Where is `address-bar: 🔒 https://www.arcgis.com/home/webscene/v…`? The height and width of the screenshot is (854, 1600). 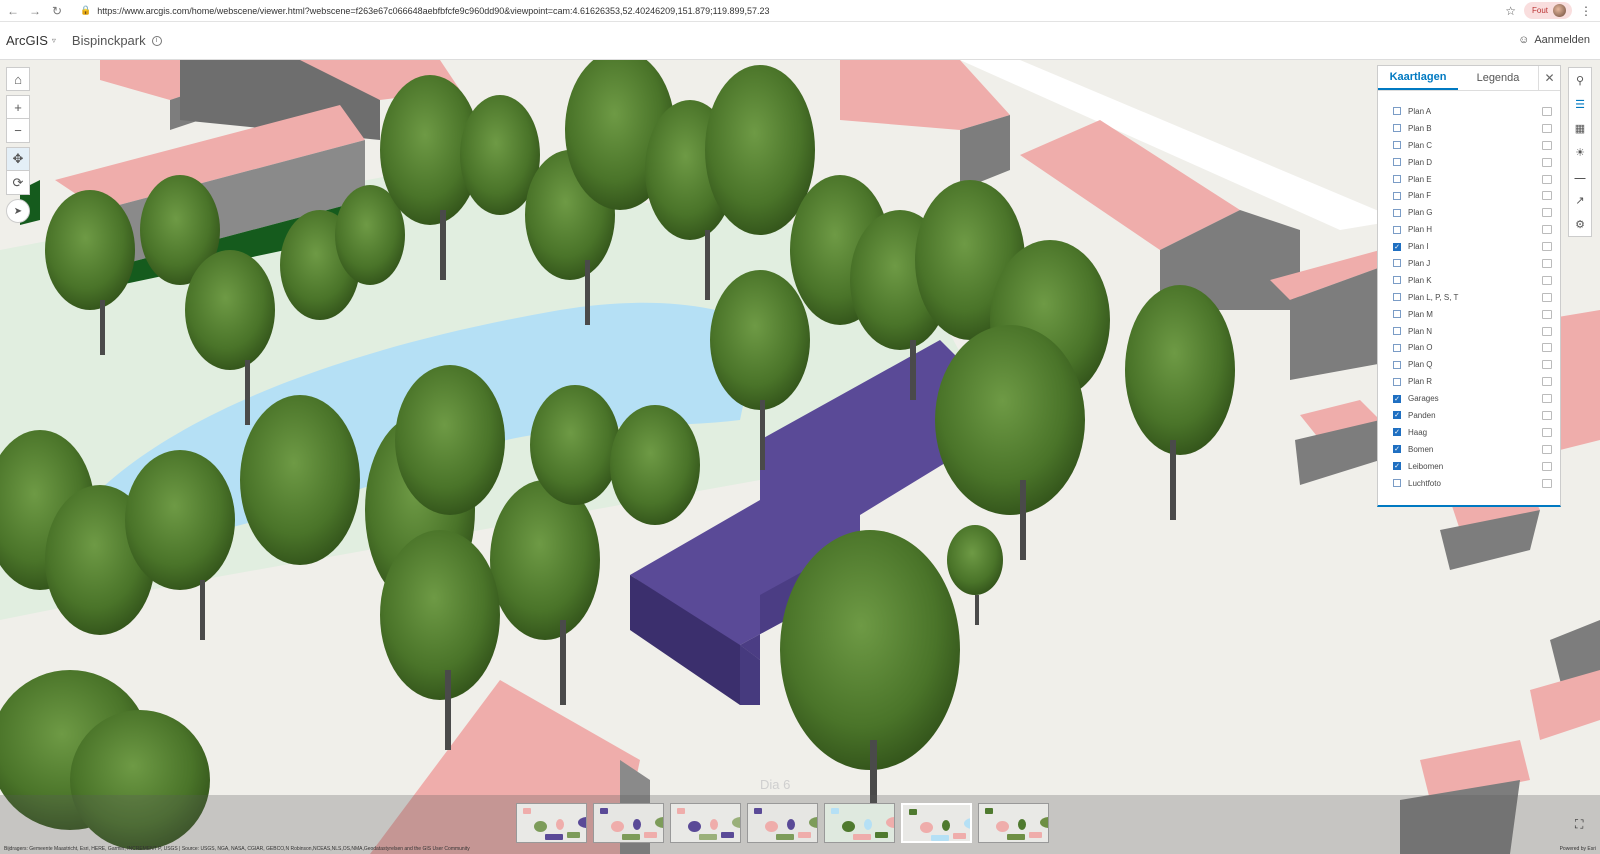 address-bar: 🔒 https://www.arcgis.com/home/webscene/v… is located at coordinates (792, 10).